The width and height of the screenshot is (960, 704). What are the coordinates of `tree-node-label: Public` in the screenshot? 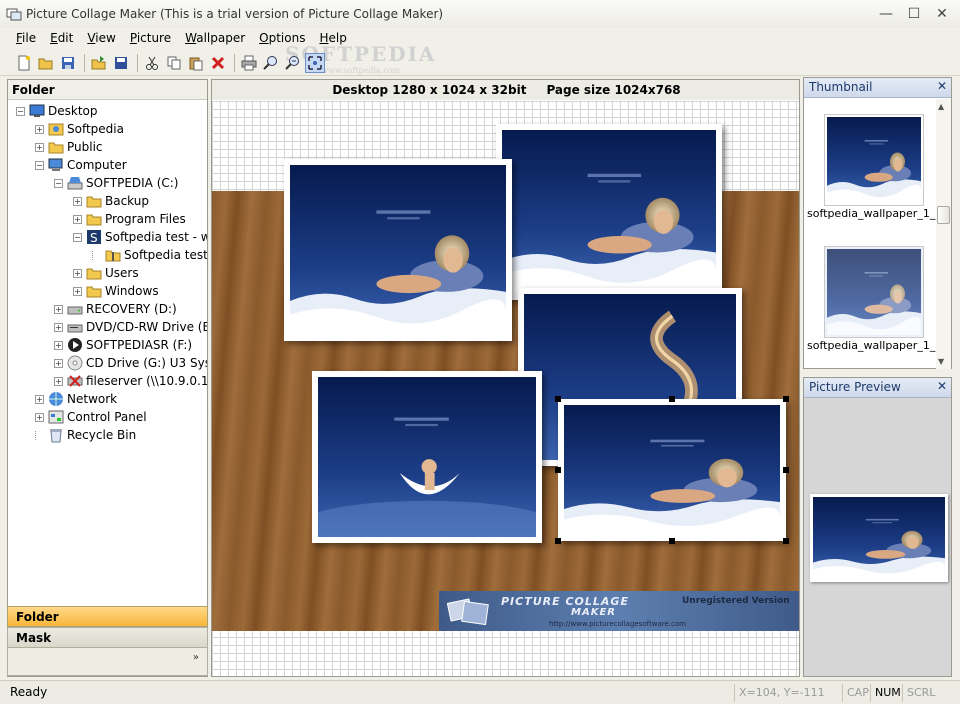 It's located at (85, 147).